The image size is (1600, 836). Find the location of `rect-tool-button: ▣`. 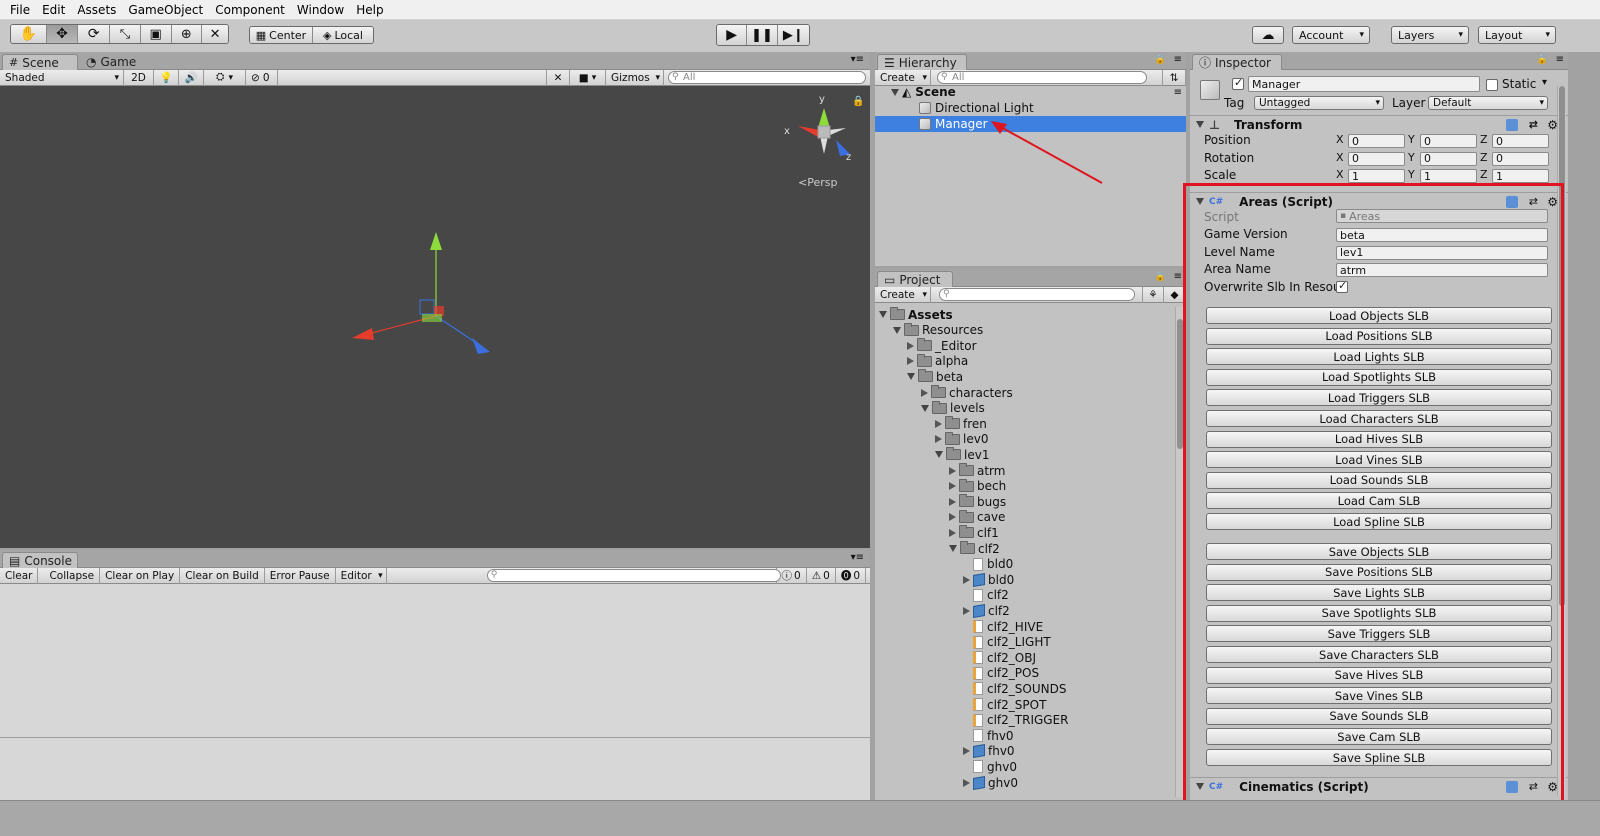

rect-tool-button: ▣ is located at coordinates (156, 34).